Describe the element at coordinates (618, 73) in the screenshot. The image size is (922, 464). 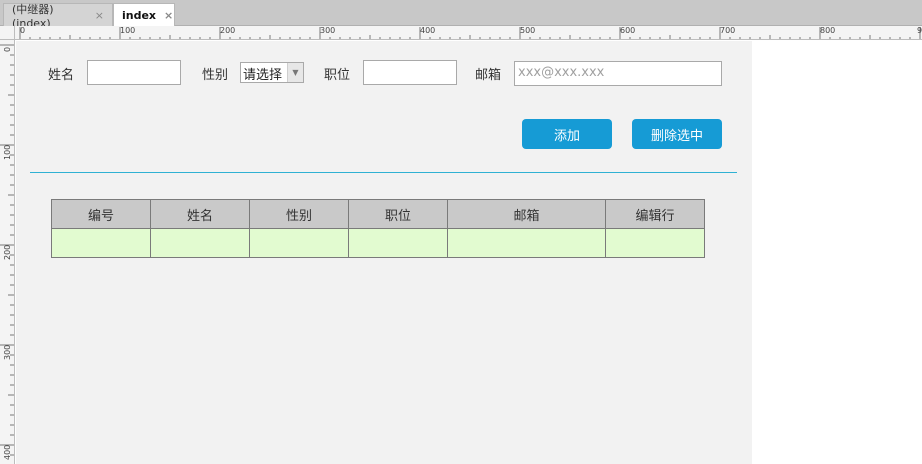
I see `email-input: xxx@xxx.xxx` at that location.